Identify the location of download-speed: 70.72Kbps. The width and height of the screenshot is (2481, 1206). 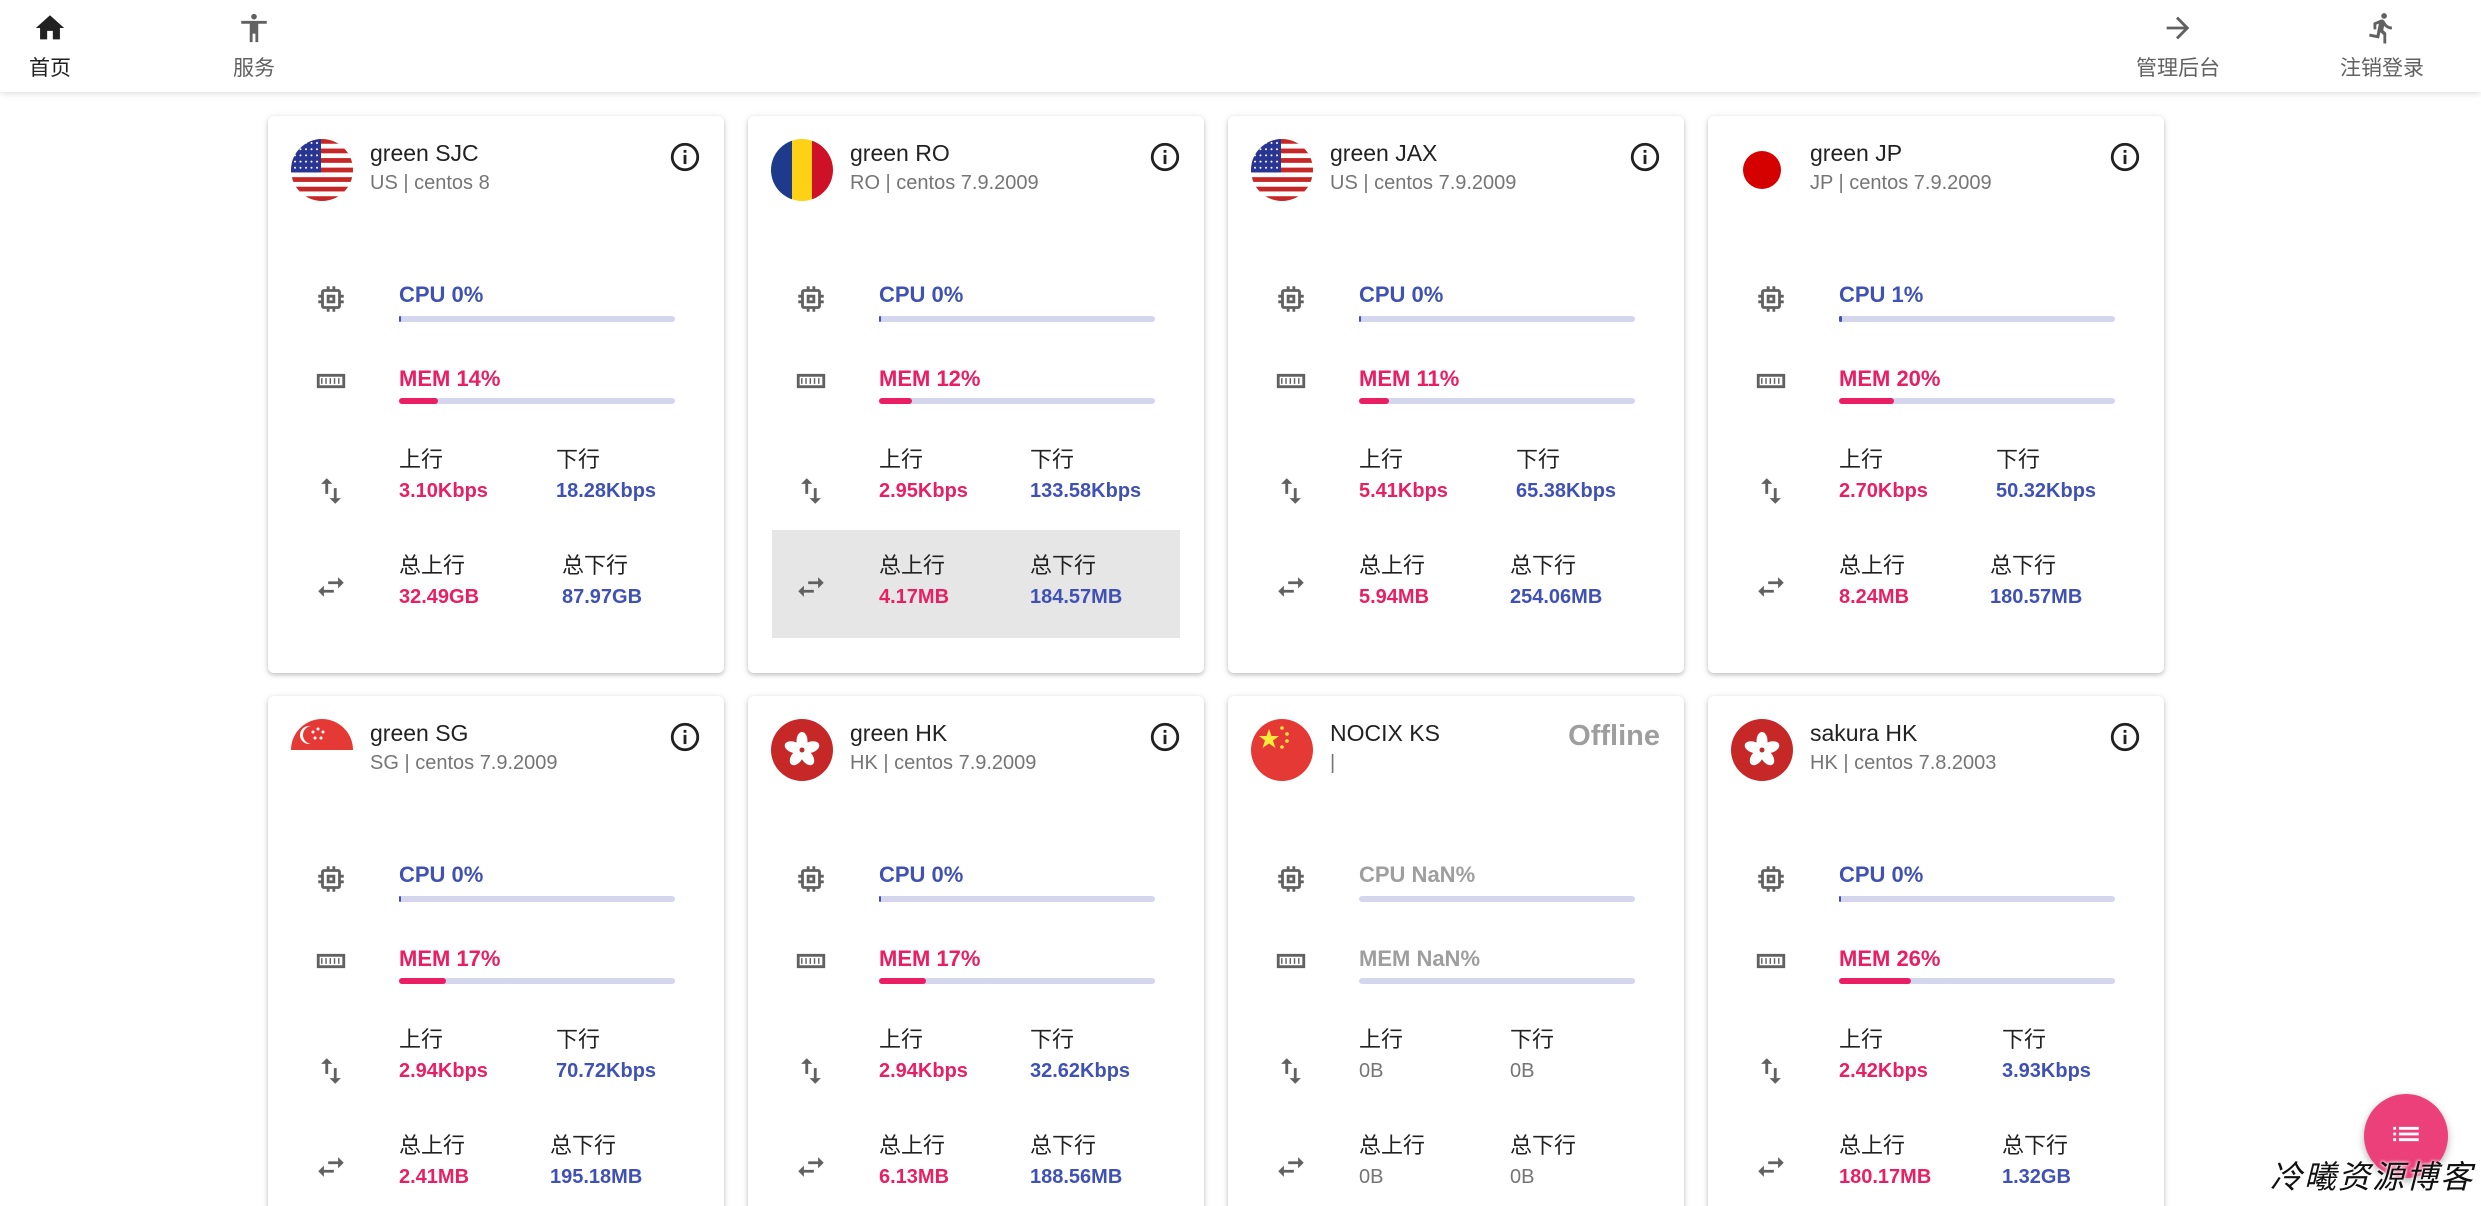
(606, 1071).